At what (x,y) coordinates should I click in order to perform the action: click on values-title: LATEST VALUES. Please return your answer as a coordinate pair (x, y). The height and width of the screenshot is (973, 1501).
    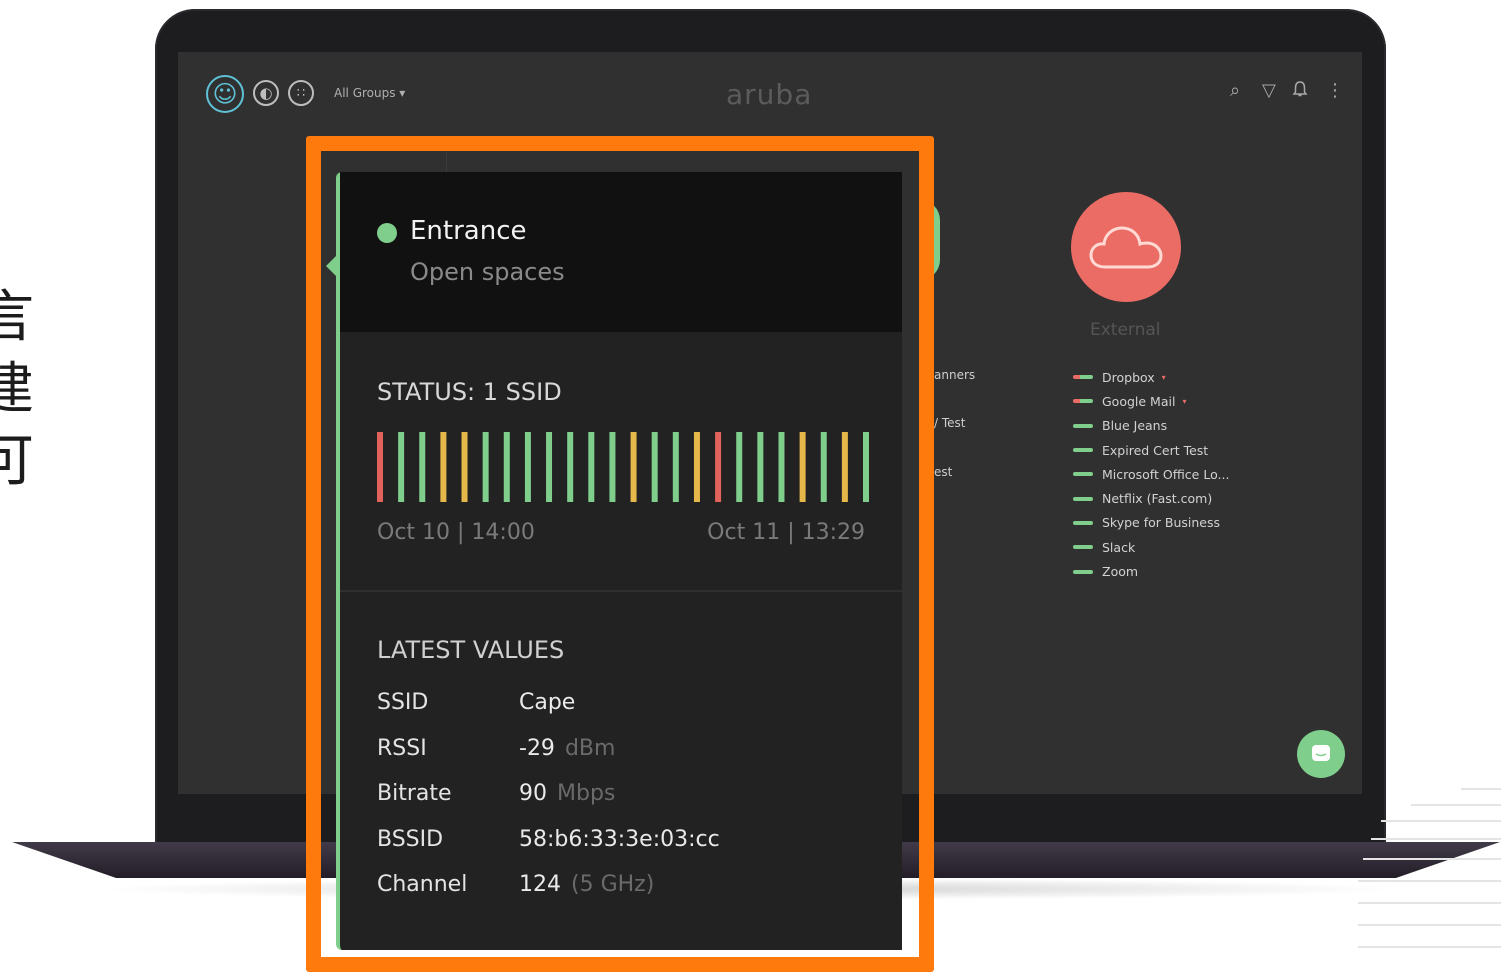
    Looking at the image, I should click on (471, 650).